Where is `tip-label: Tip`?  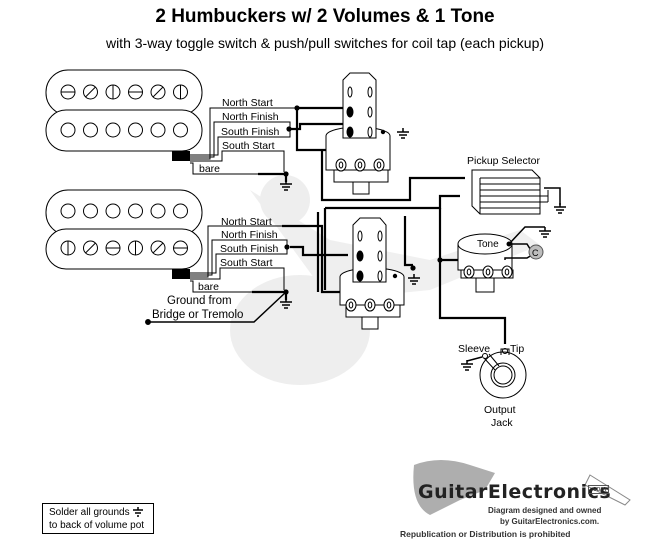 tip-label: Tip is located at coordinates (517, 349).